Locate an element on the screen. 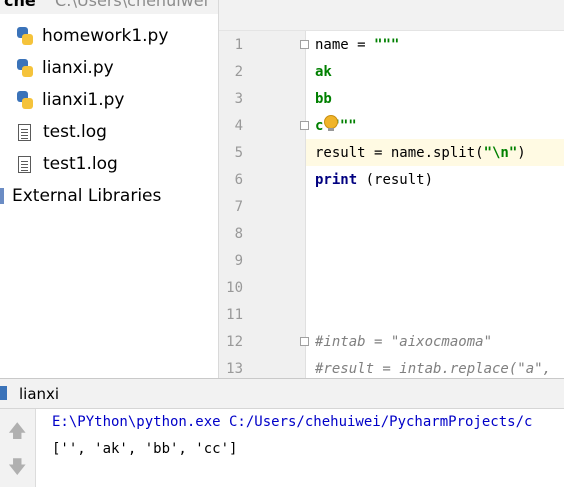 The width and height of the screenshot is (564, 487). file-label: test.log is located at coordinates (75, 132).